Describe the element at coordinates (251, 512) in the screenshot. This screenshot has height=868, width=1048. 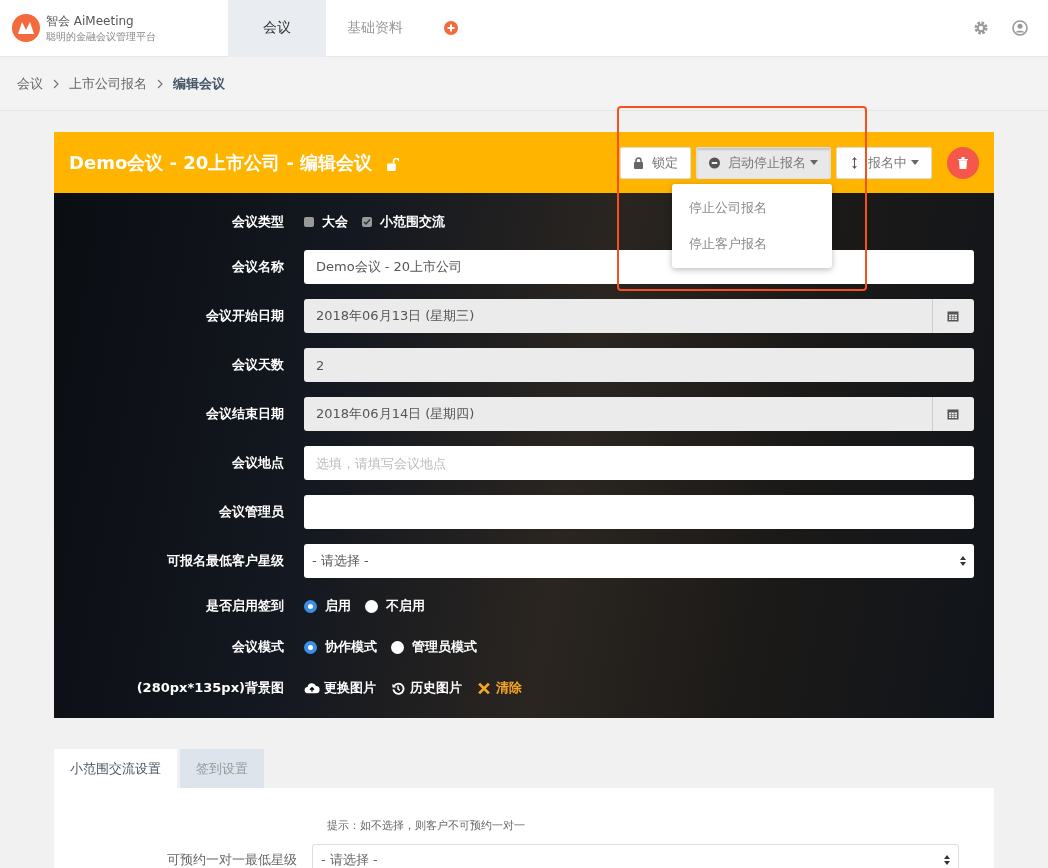
I see `form-label: 会议管理员` at that location.